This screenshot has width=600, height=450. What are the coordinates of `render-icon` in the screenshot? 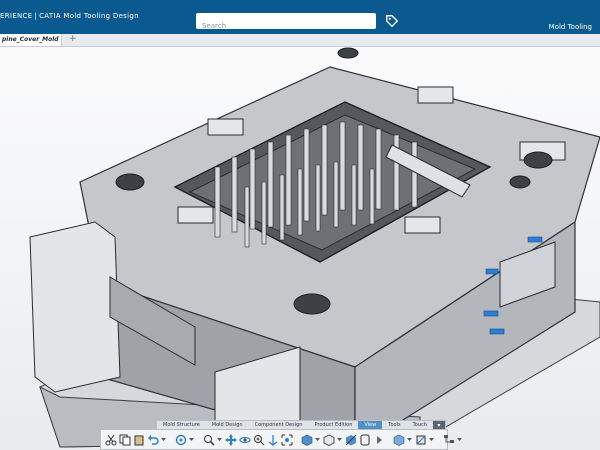 It's located at (399, 440).